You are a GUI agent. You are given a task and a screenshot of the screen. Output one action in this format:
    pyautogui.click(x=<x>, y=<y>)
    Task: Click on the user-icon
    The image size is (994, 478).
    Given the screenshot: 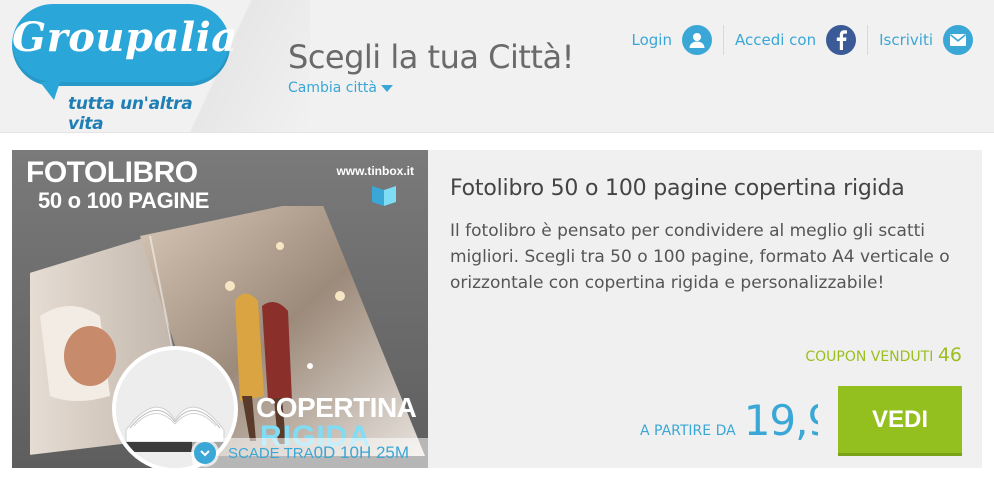 What is the action you would take?
    pyautogui.click(x=696, y=40)
    